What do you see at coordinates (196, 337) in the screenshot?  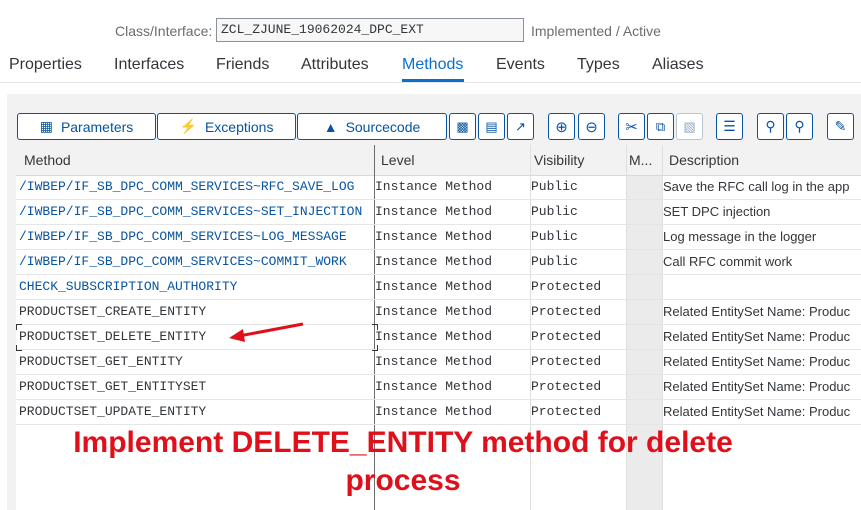 I see `cell-method: PRODUCTSET_DELETE_ENTITY` at bounding box center [196, 337].